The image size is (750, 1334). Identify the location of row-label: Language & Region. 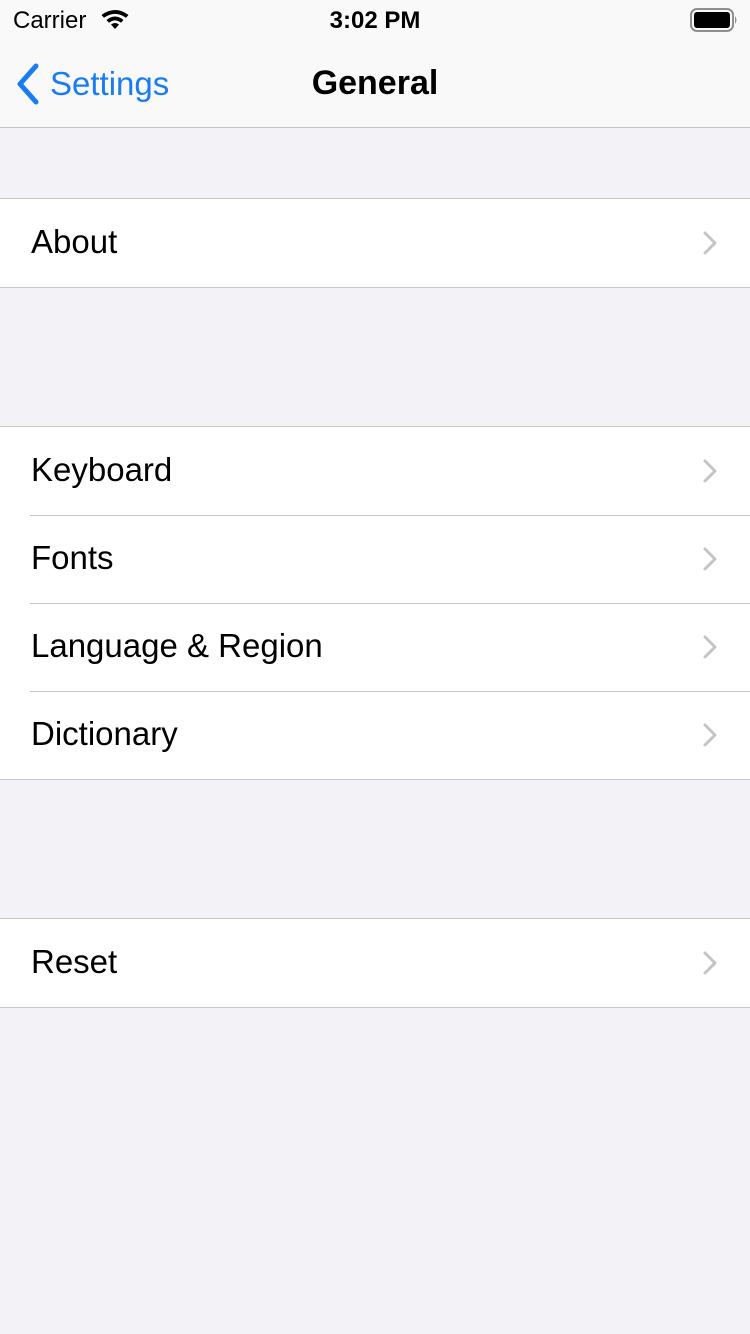
(177, 645).